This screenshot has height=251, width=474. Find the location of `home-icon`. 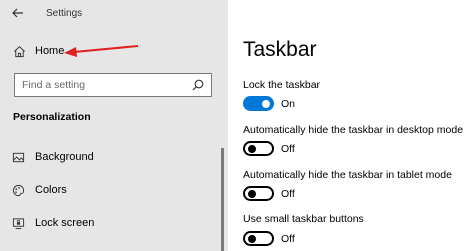

home-icon is located at coordinates (19, 52).